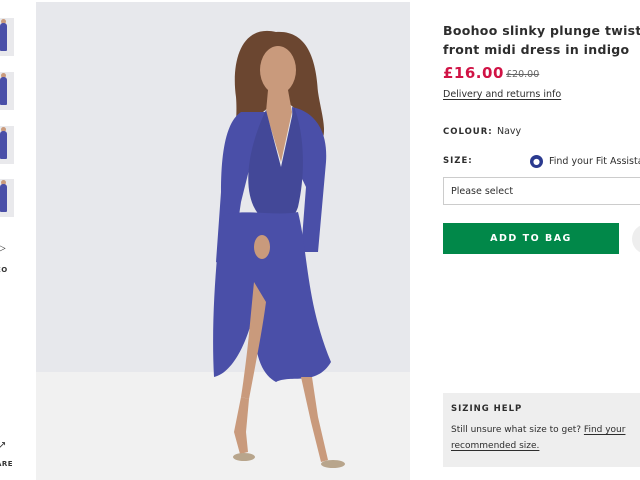 The height and width of the screenshot is (480, 640). What do you see at coordinates (473, 73) in the screenshot?
I see `current-price: £16.00` at bounding box center [473, 73].